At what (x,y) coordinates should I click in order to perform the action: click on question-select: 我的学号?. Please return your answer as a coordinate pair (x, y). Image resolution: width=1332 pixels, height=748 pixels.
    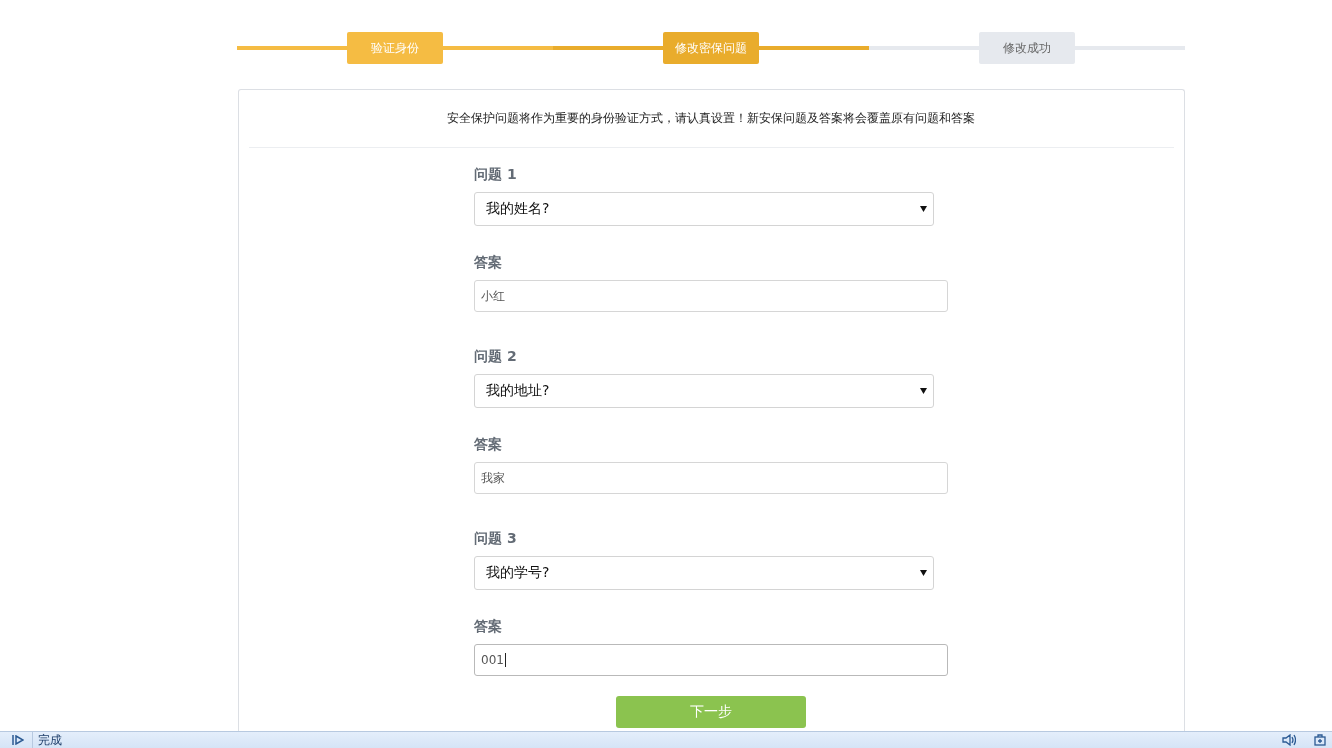
    Looking at the image, I should click on (704, 573).